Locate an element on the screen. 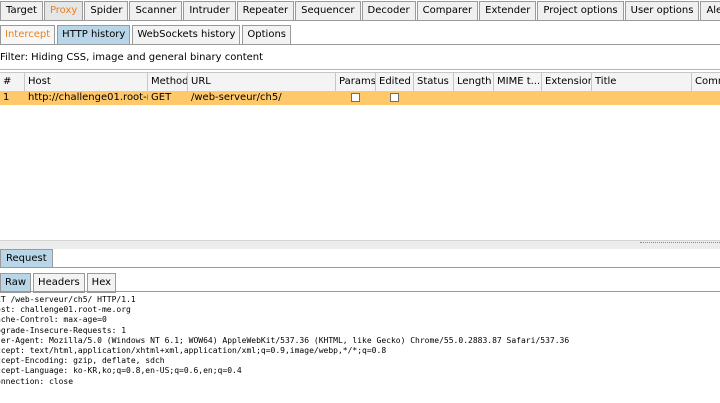  tab-hex: Hex is located at coordinates (101, 283).